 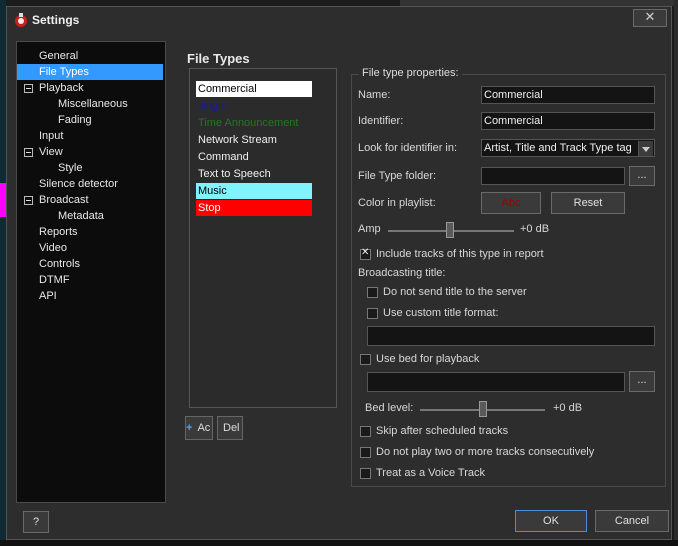 I want to click on voice-track-checkbox, so click(x=365, y=473).